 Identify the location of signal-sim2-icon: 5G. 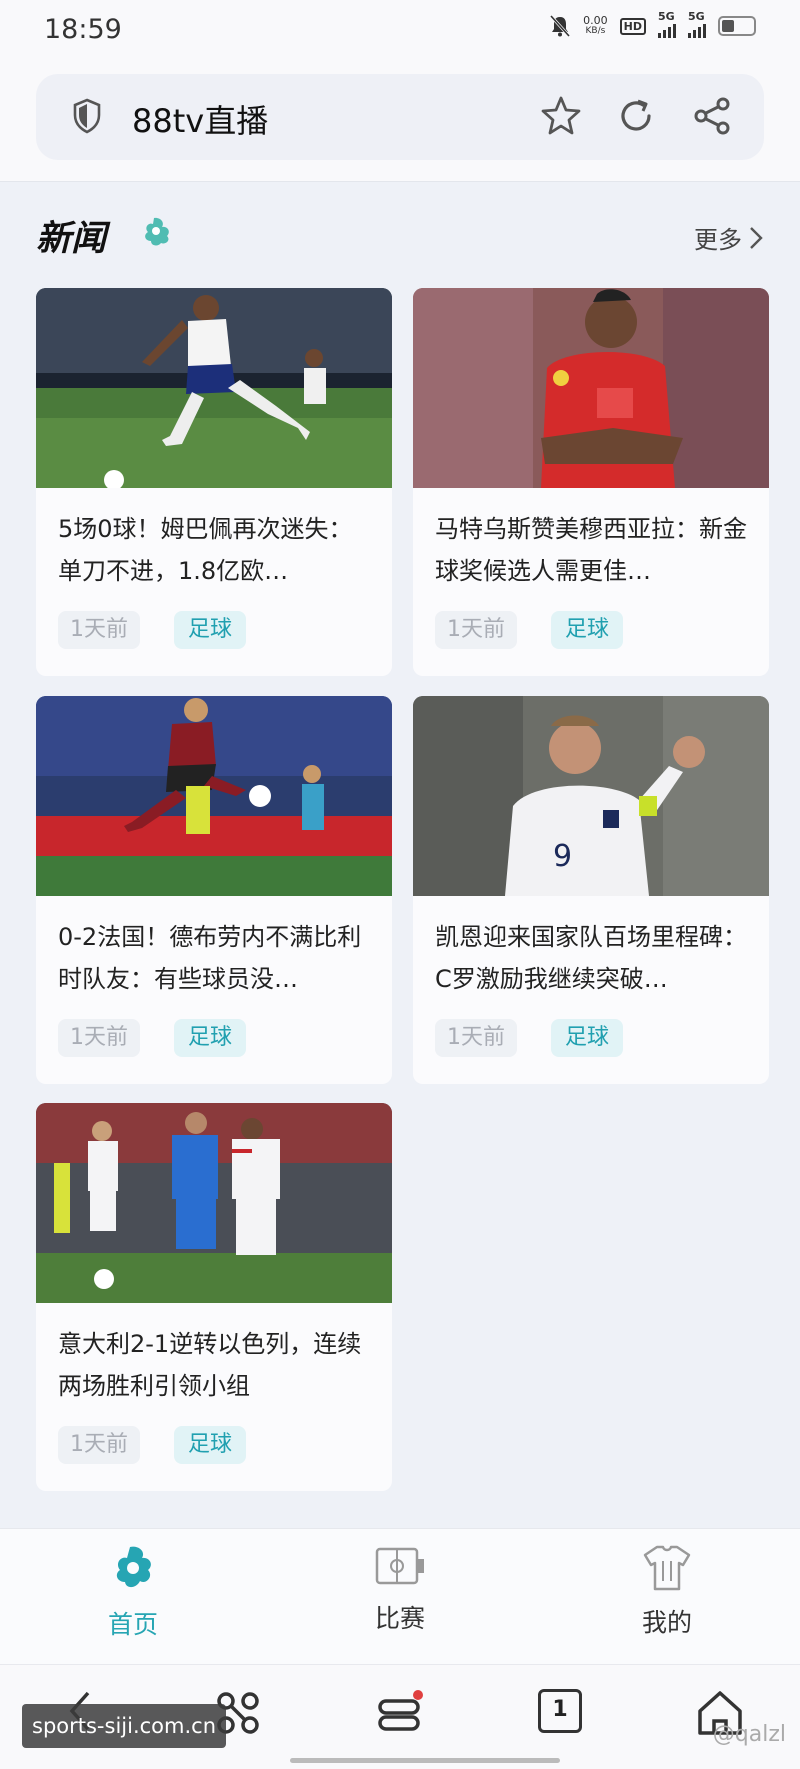
(697, 24).